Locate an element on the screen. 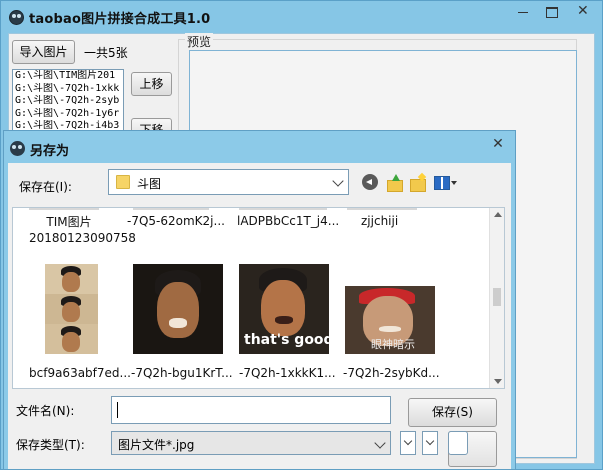  list-item: G:\斗图\-7Q2h-1xkk is located at coordinates (69, 89).